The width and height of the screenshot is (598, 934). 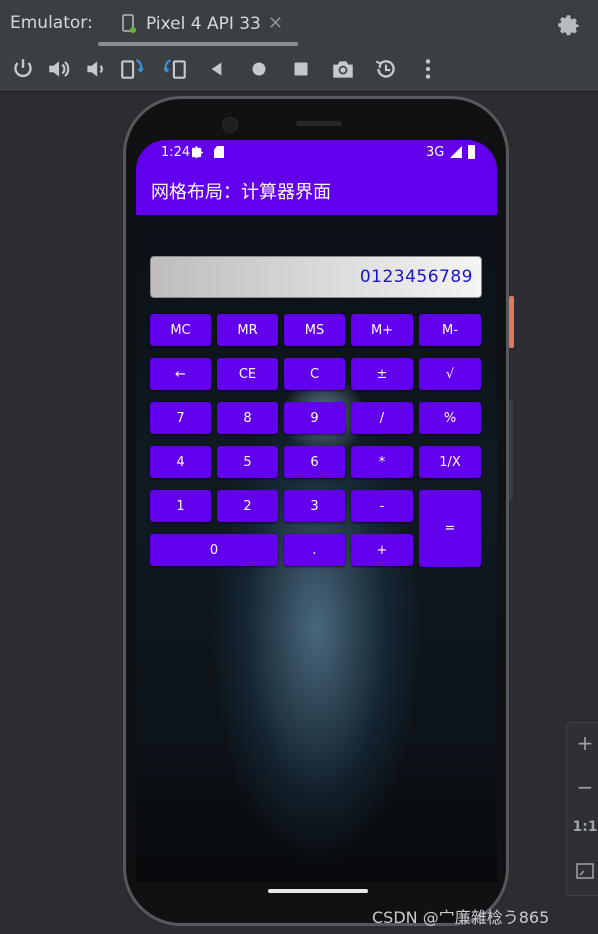 I want to click on key-7: 7, so click(x=180, y=418).